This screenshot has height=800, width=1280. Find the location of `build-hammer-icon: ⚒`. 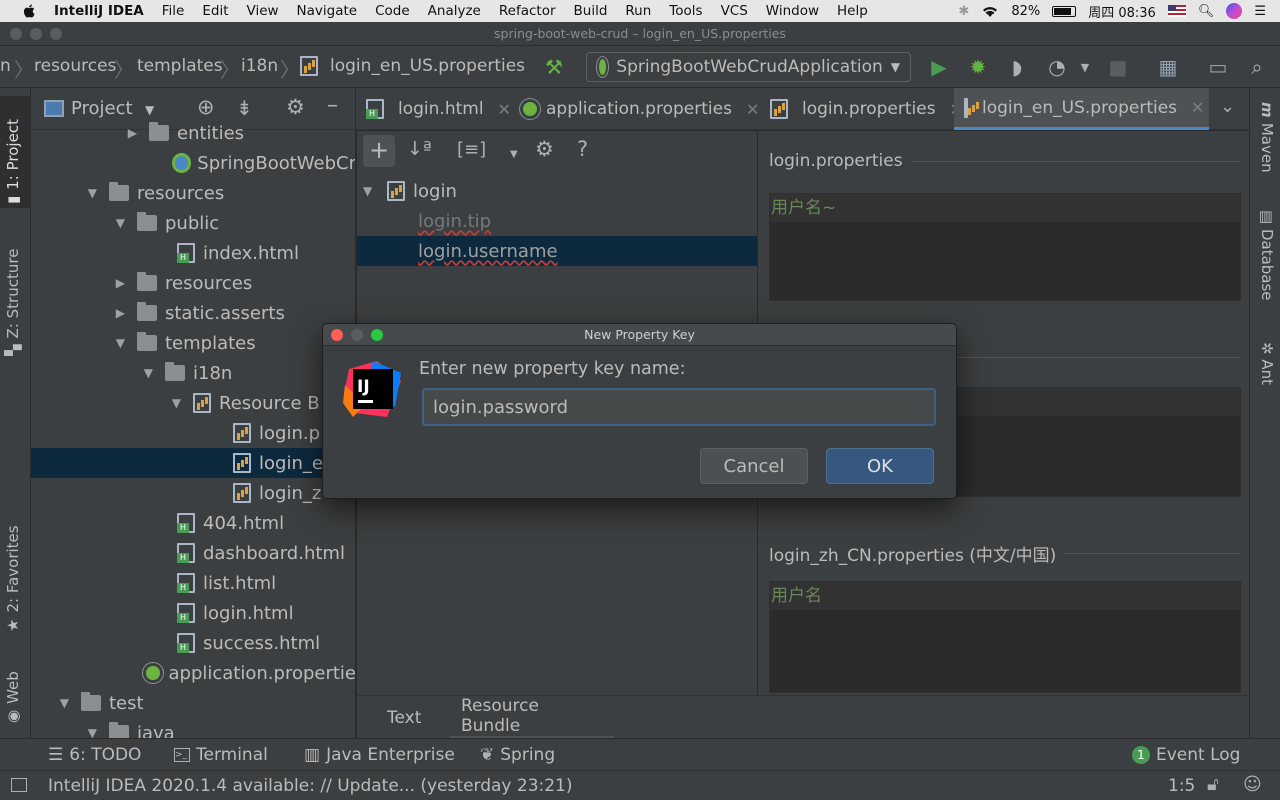

build-hammer-icon: ⚒ is located at coordinates (554, 67).